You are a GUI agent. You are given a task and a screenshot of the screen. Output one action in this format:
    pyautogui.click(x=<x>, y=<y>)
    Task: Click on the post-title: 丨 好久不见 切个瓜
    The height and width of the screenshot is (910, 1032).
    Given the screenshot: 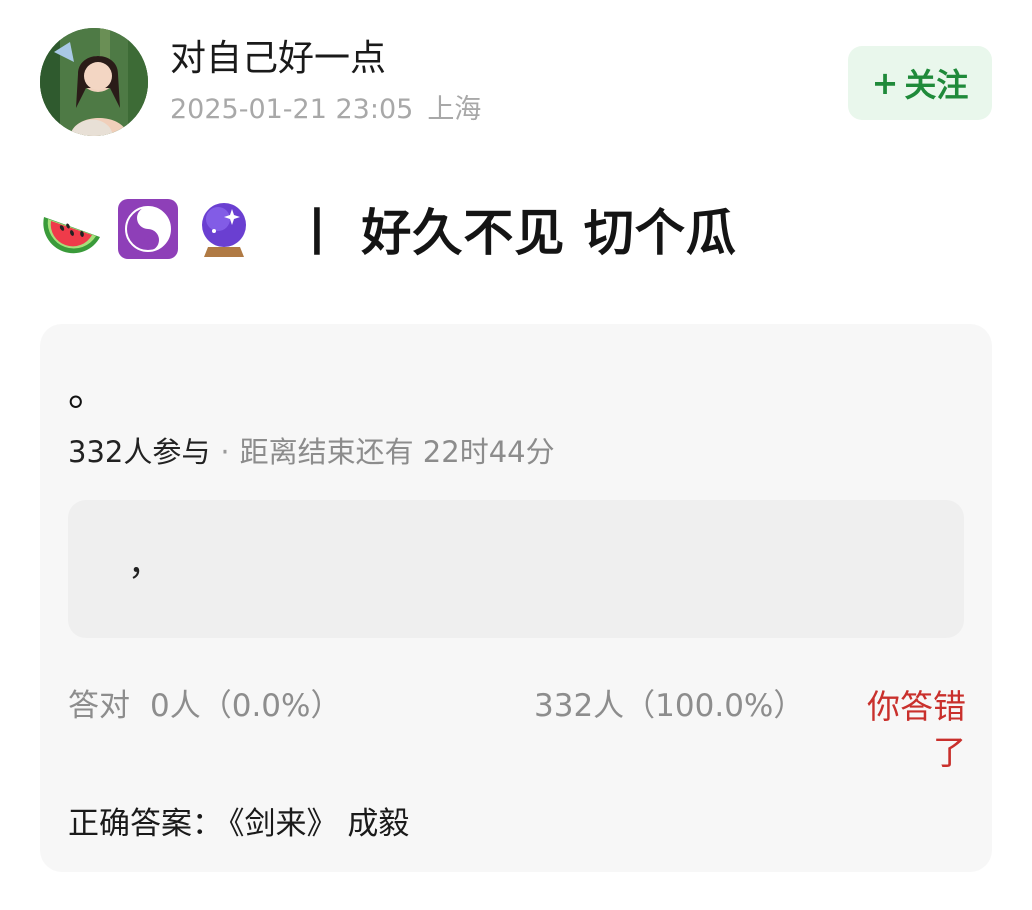 What is the action you would take?
    pyautogui.click(x=514, y=229)
    